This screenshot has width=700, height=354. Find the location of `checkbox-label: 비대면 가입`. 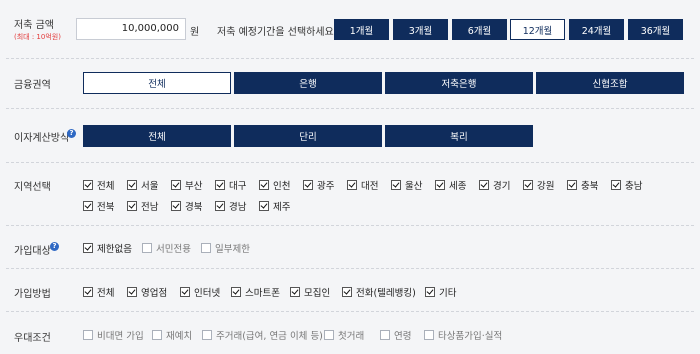

checkbox-label: 비대면 가입 is located at coordinates (120, 336).